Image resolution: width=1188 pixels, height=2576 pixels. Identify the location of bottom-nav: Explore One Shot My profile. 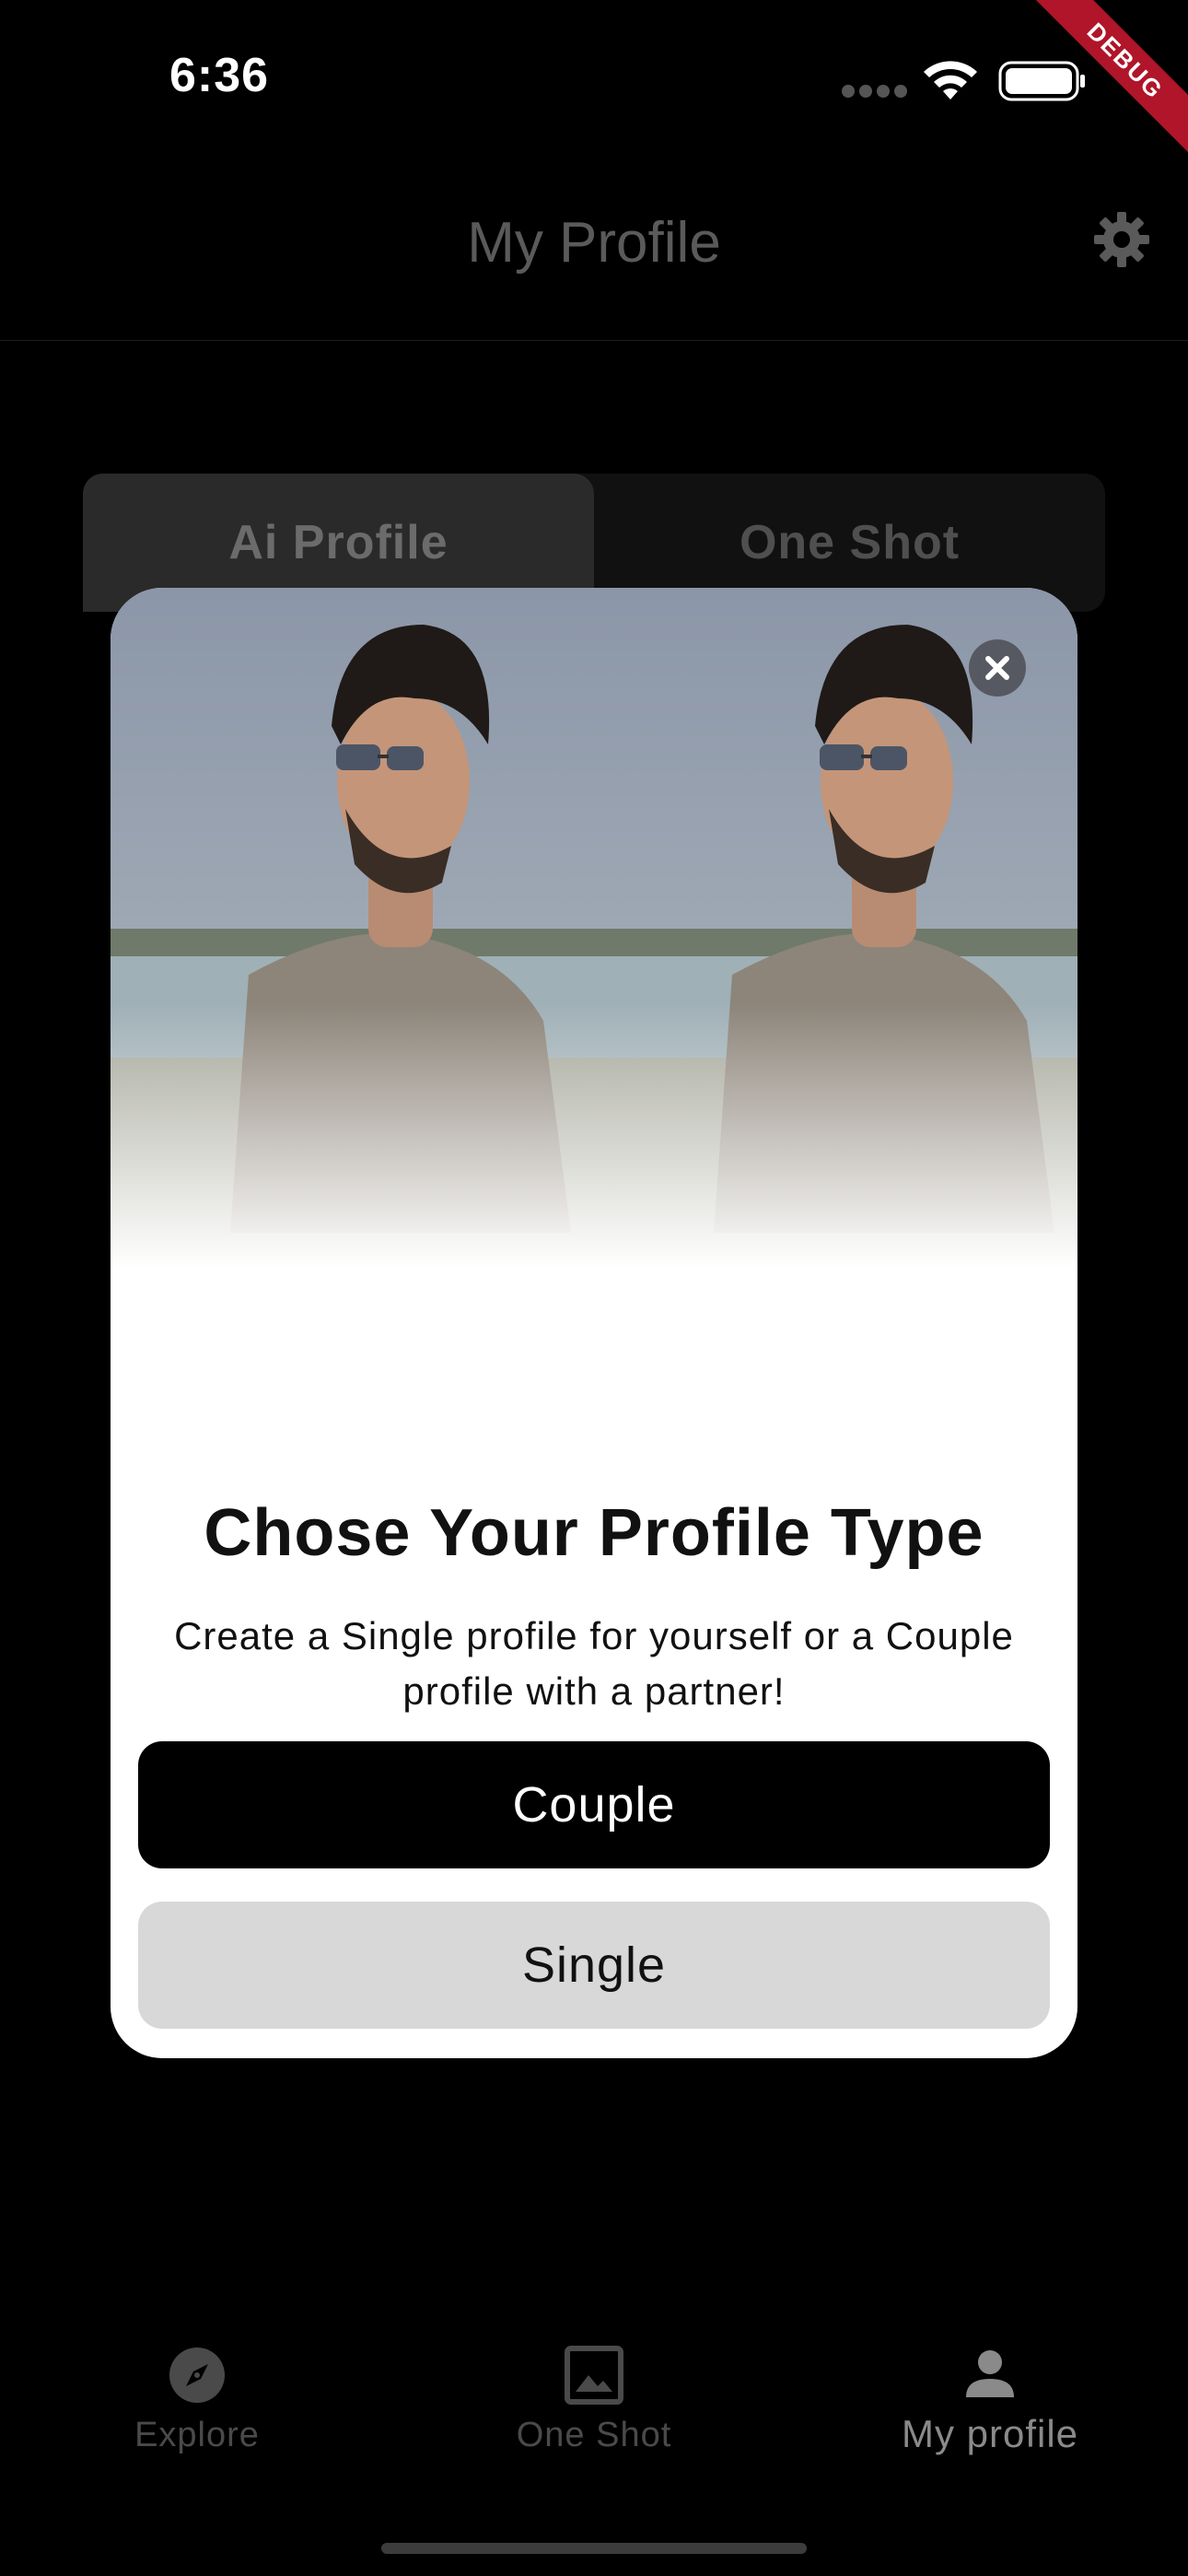
(594, 2414).